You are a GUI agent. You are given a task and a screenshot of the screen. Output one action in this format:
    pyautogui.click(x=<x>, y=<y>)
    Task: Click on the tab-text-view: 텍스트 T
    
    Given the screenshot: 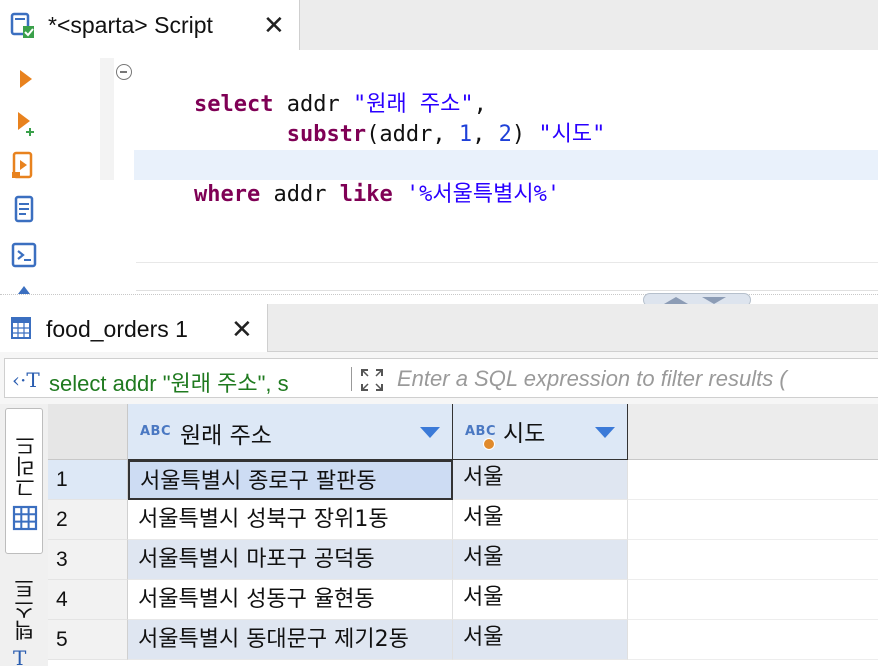 What is the action you would take?
    pyautogui.click(x=24, y=622)
    